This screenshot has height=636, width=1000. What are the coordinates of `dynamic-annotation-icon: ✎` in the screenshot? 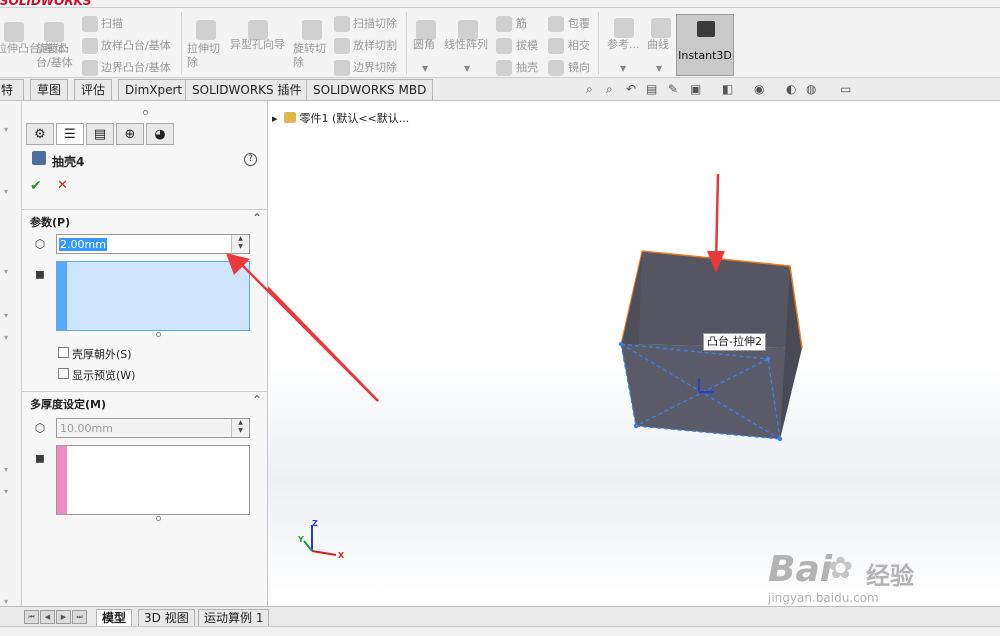 It's located at (673, 89).